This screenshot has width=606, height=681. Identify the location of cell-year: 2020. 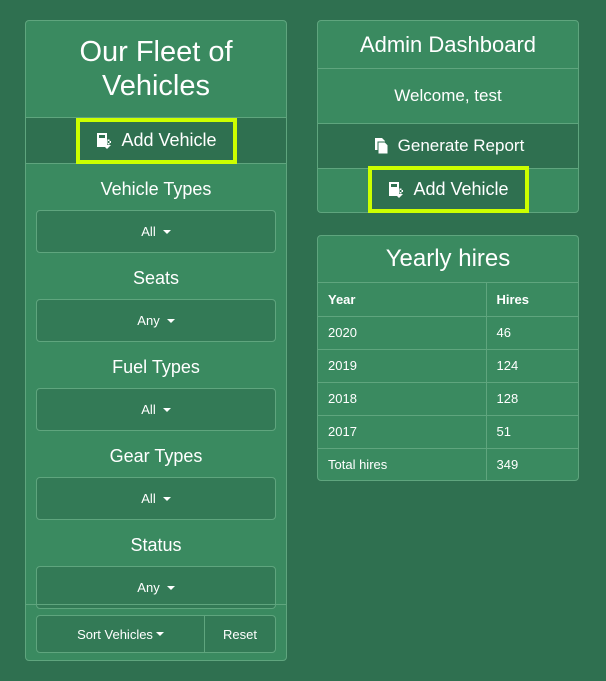
(402, 332).